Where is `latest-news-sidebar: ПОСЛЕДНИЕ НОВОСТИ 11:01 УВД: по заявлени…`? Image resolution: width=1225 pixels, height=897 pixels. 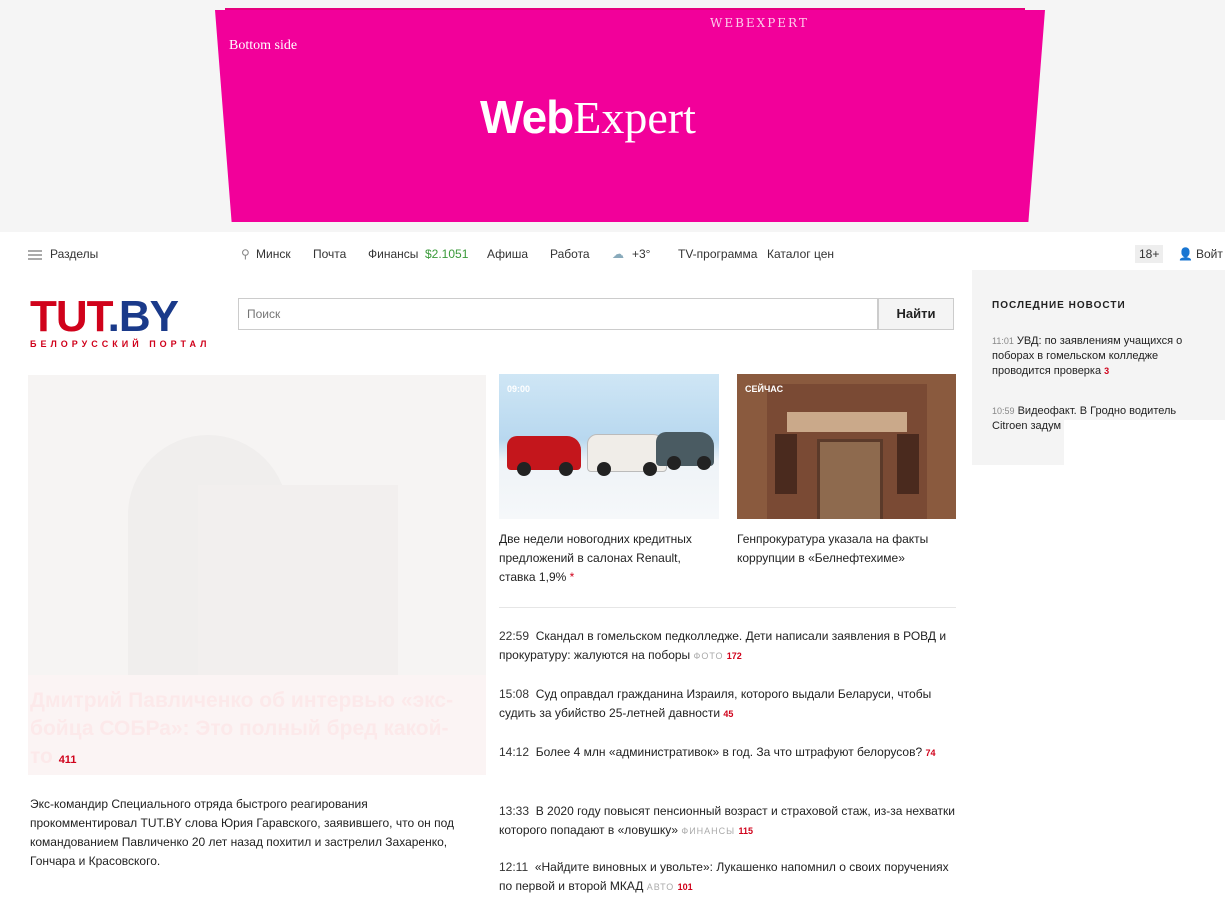
latest-news-sidebar: ПОСЛЕДНИЕ НОВОСТИ 11:01 УВД: по заявлени… is located at coordinates (1098, 582).